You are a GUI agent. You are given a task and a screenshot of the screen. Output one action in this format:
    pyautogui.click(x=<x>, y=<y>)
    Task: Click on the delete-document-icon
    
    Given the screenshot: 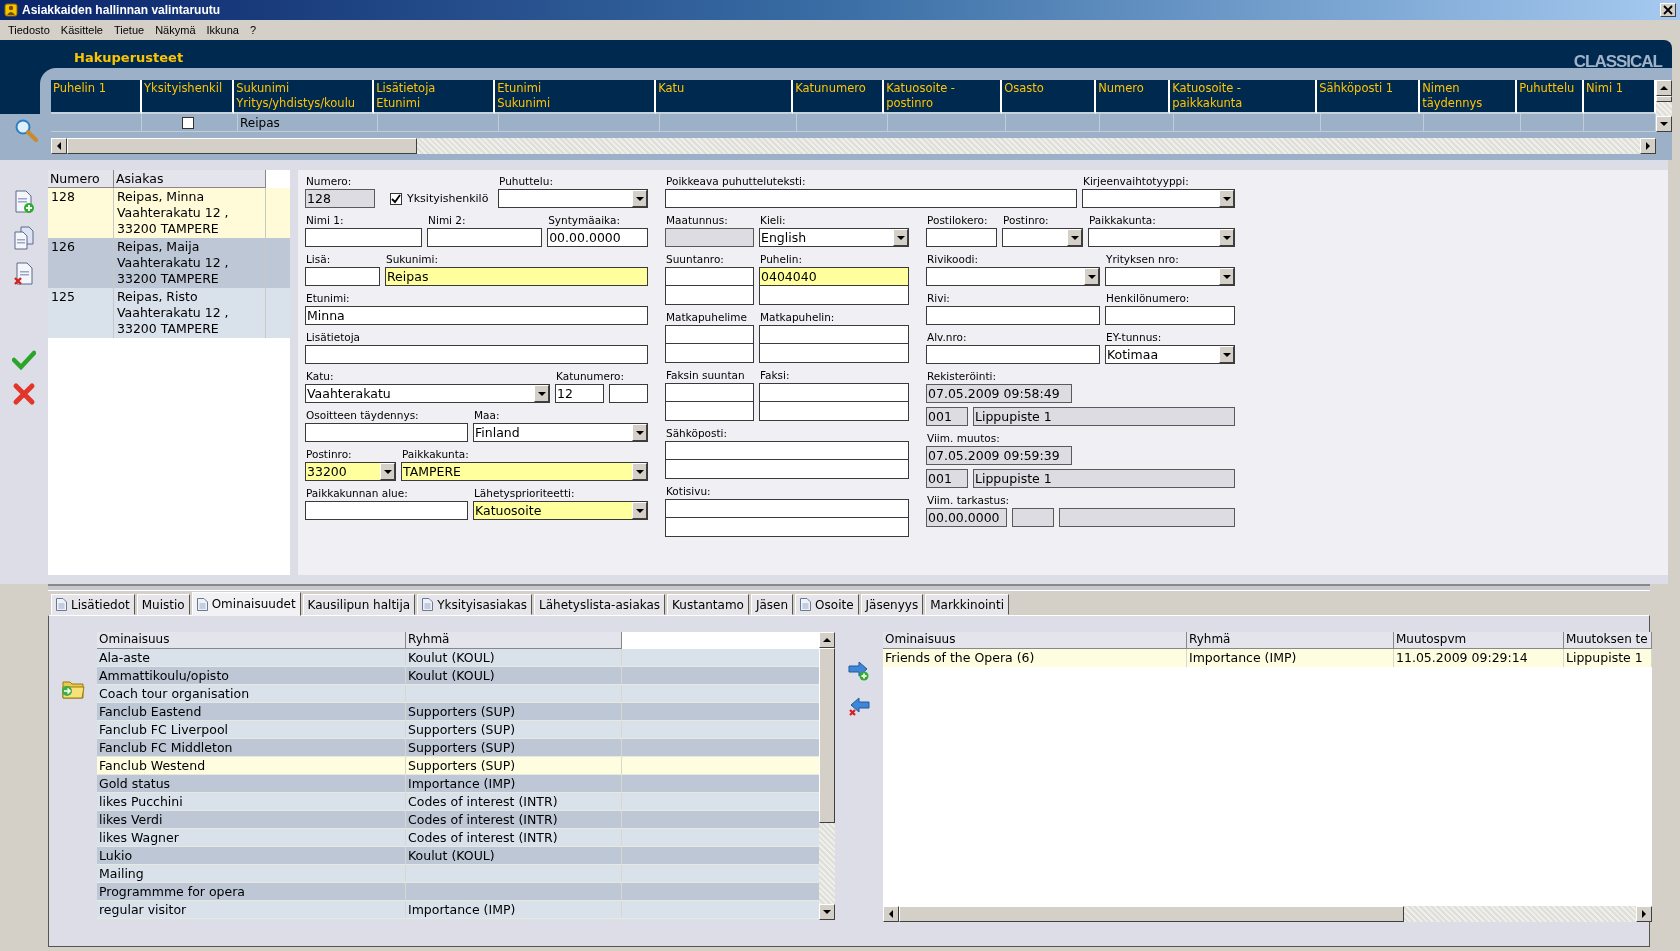 What is the action you would take?
    pyautogui.click(x=24, y=274)
    